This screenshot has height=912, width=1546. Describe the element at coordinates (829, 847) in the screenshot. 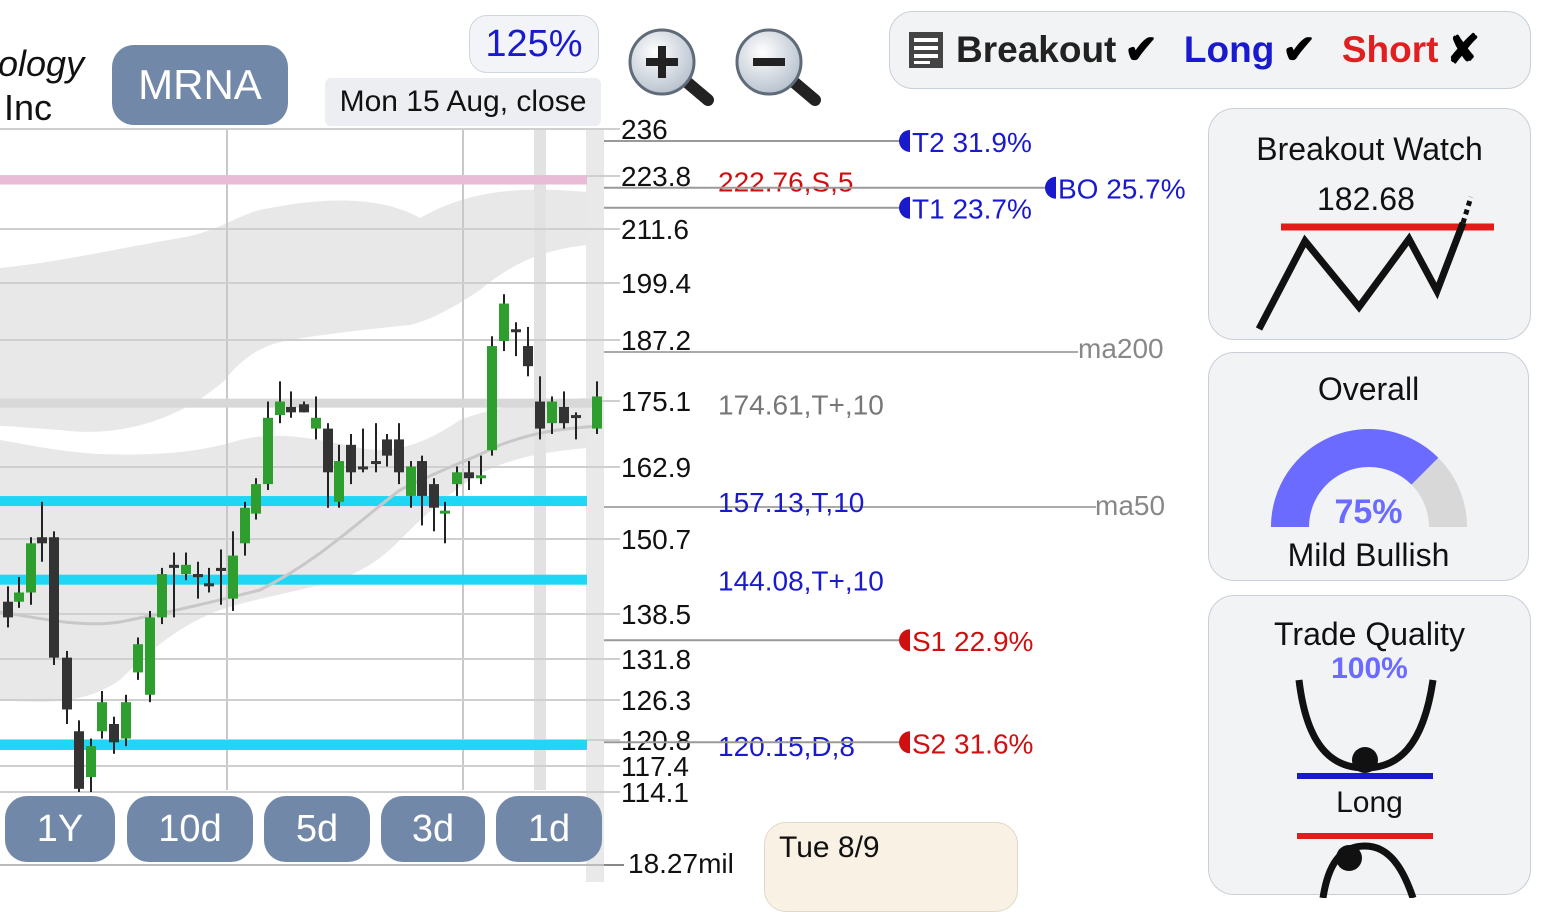

I see `tooltip-date: Tue 8/9` at that location.